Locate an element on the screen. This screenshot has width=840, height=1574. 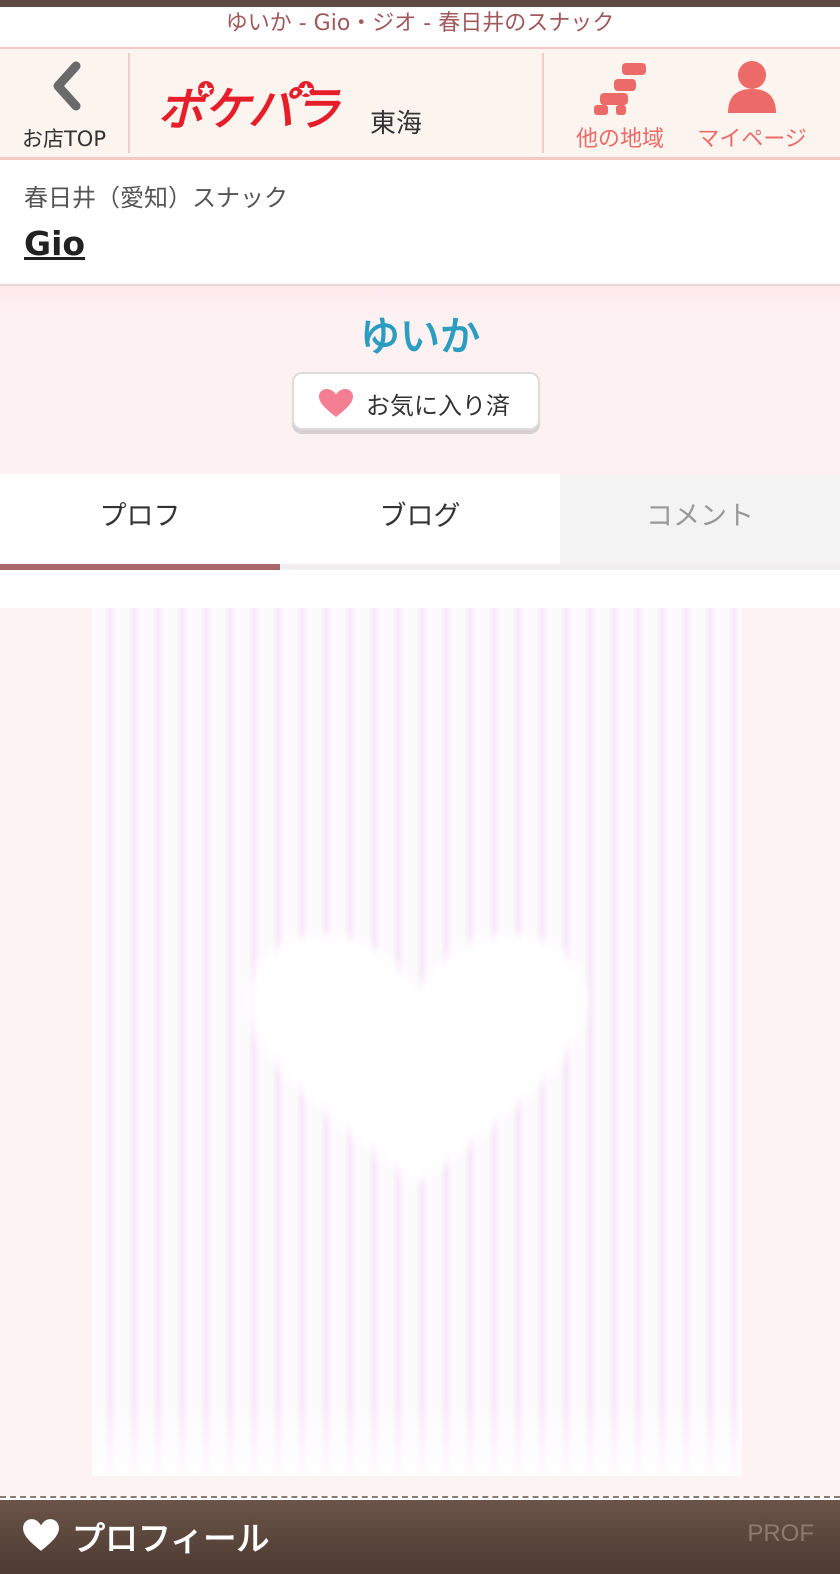
chevron-left-icon is located at coordinates (67, 86).